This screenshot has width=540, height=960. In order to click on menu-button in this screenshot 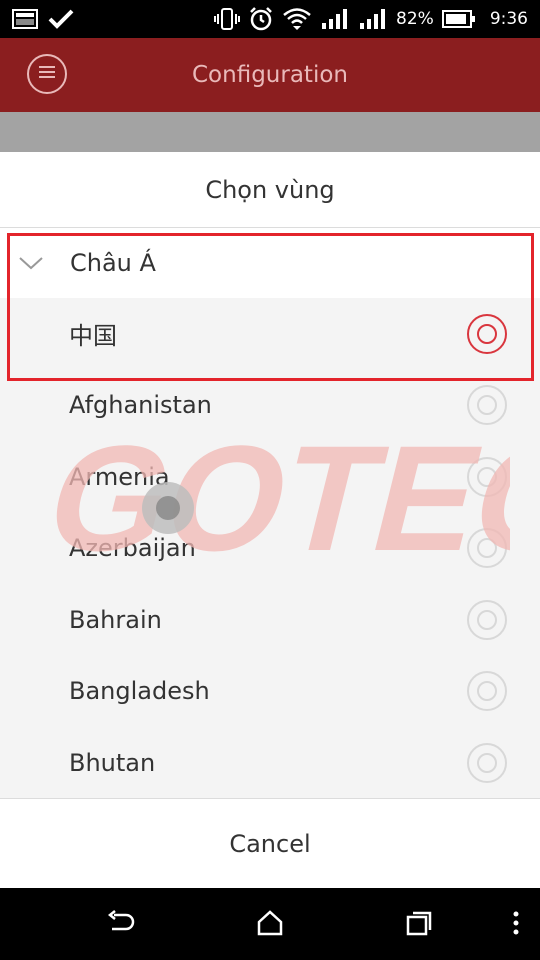, I will do `click(47, 74)`.